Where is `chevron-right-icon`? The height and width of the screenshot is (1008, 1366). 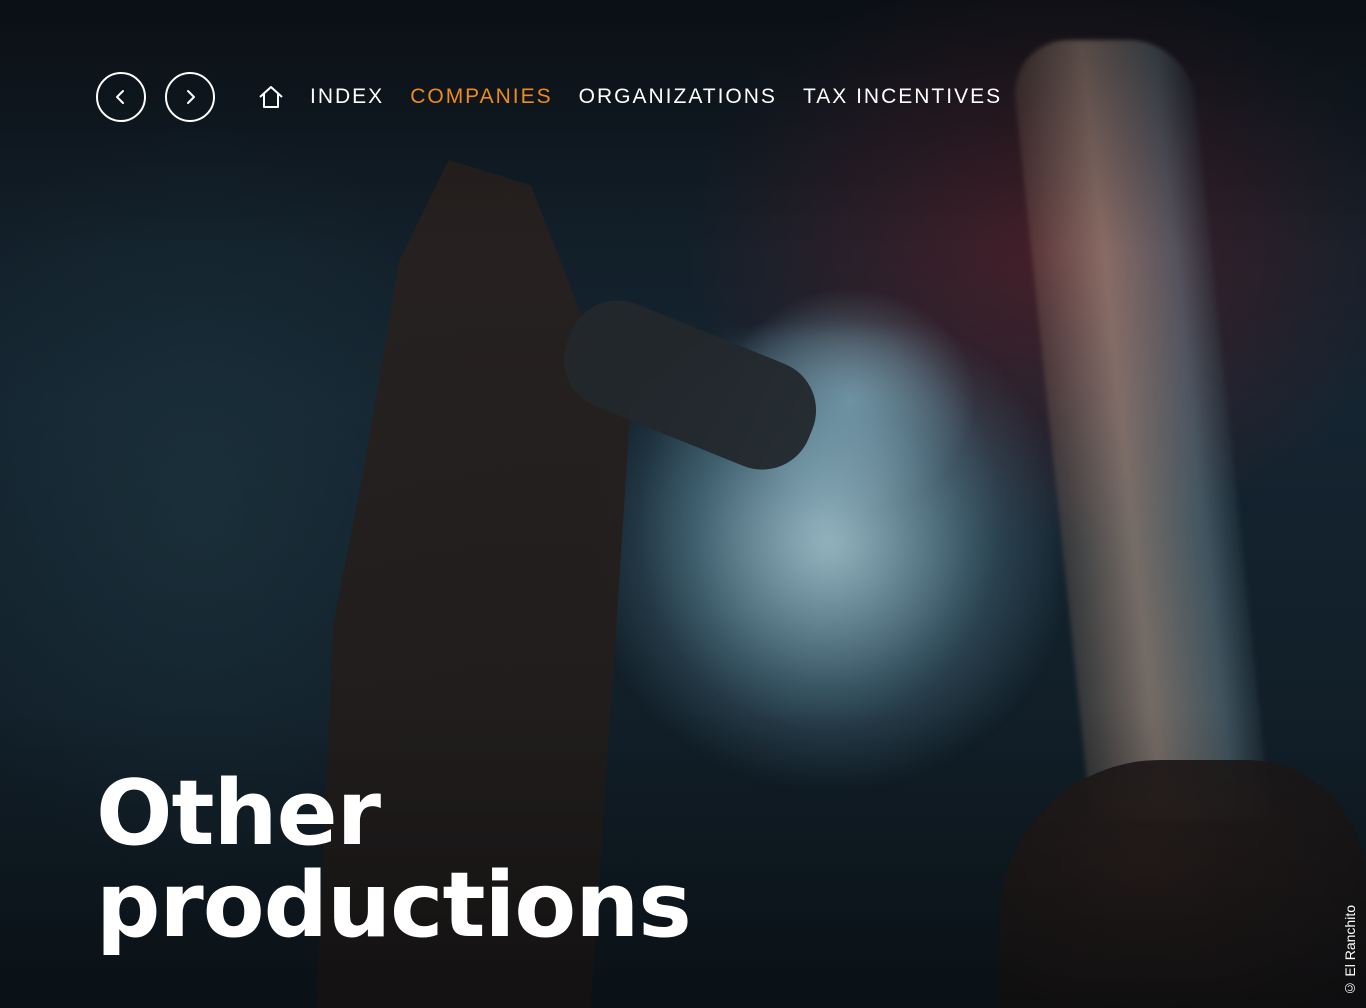 chevron-right-icon is located at coordinates (191, 97).